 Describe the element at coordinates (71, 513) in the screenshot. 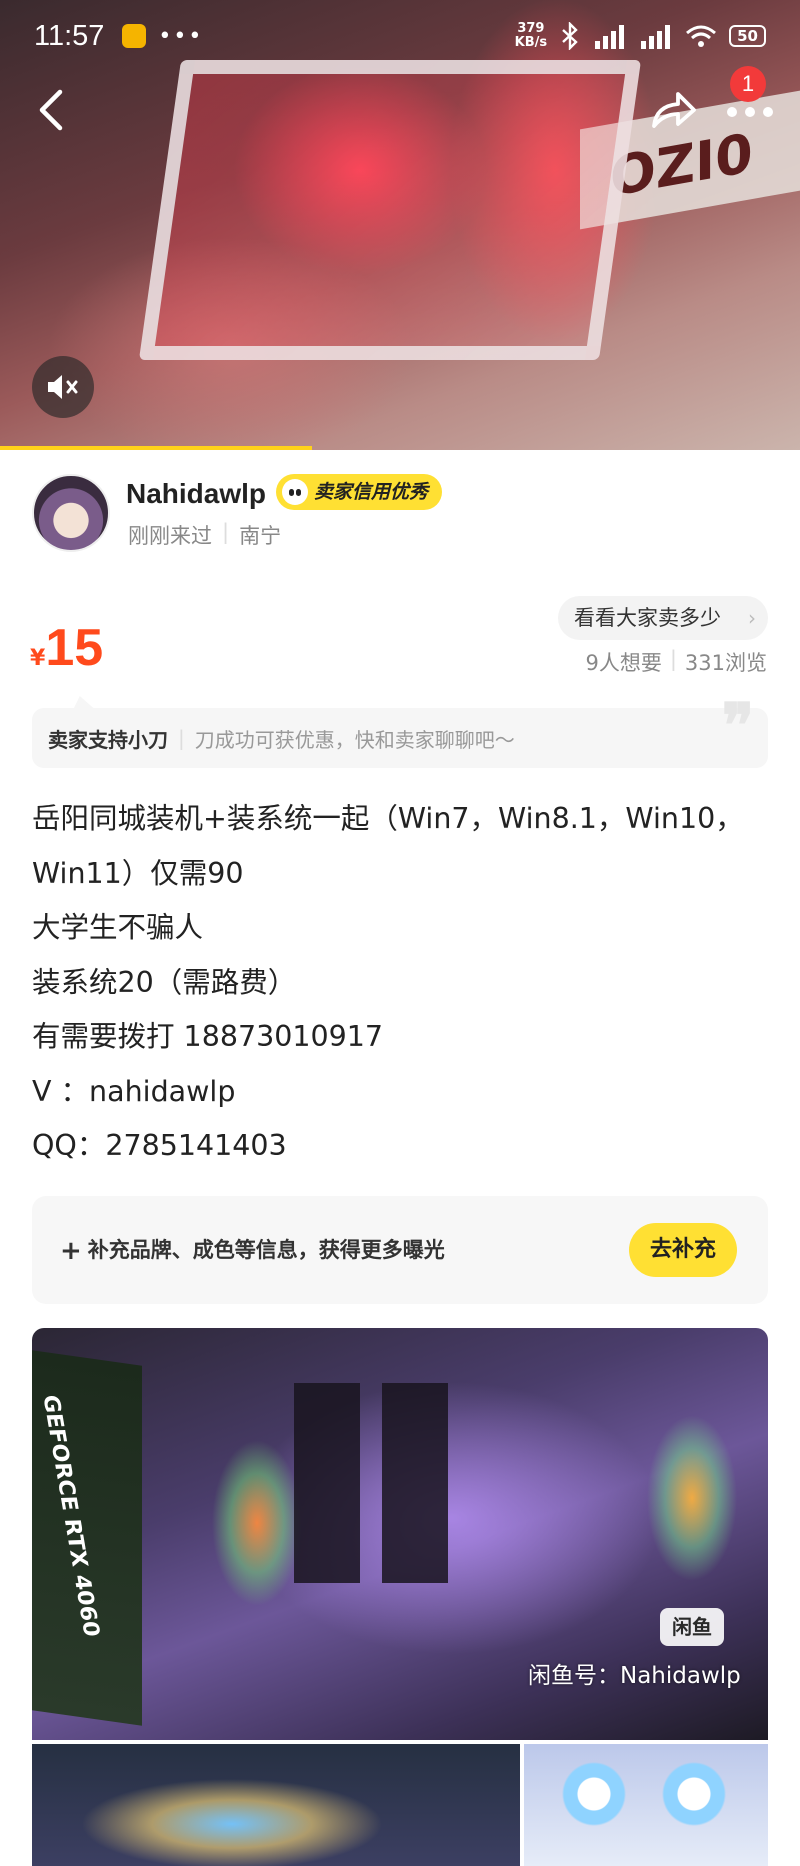

I see `avatar` at that location.